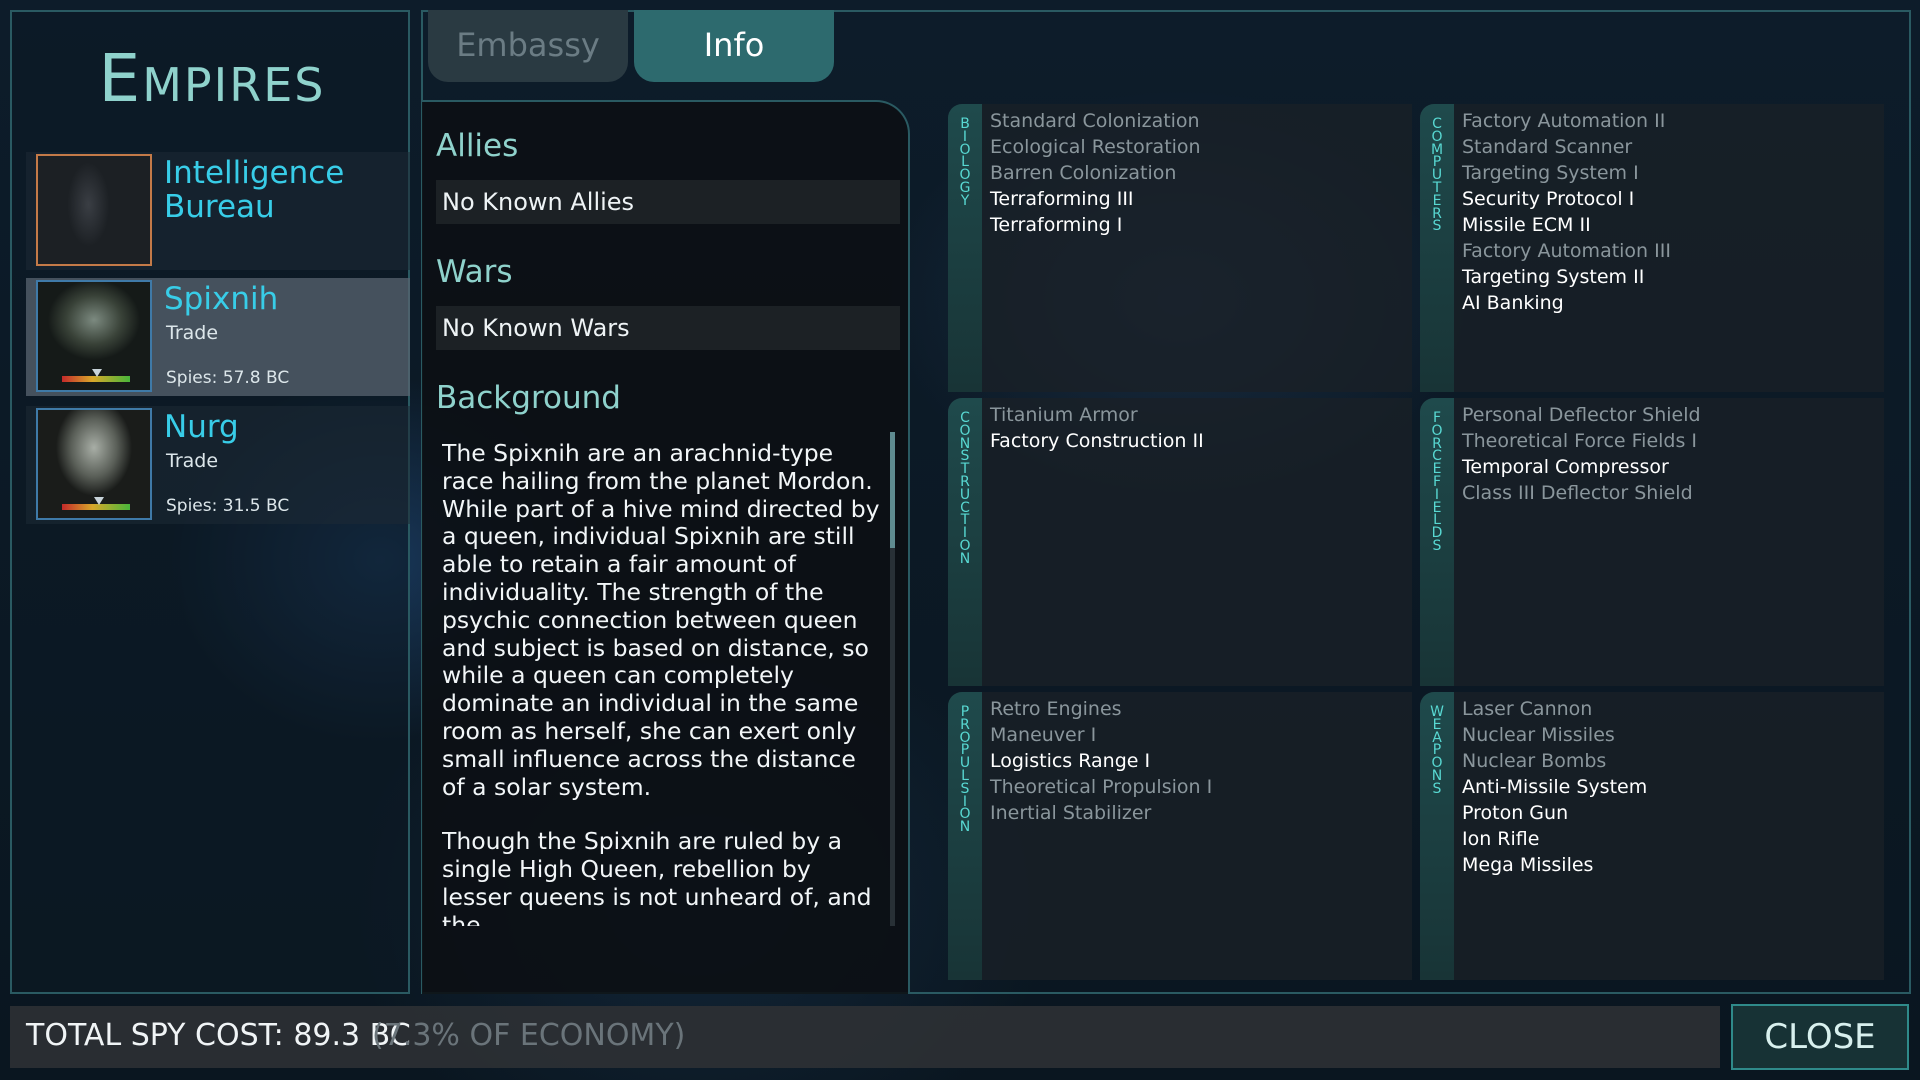 The height and width of the screenshot is (1080, 1920). I want to click on tab-embassy: Embassy, so click(528, 46).